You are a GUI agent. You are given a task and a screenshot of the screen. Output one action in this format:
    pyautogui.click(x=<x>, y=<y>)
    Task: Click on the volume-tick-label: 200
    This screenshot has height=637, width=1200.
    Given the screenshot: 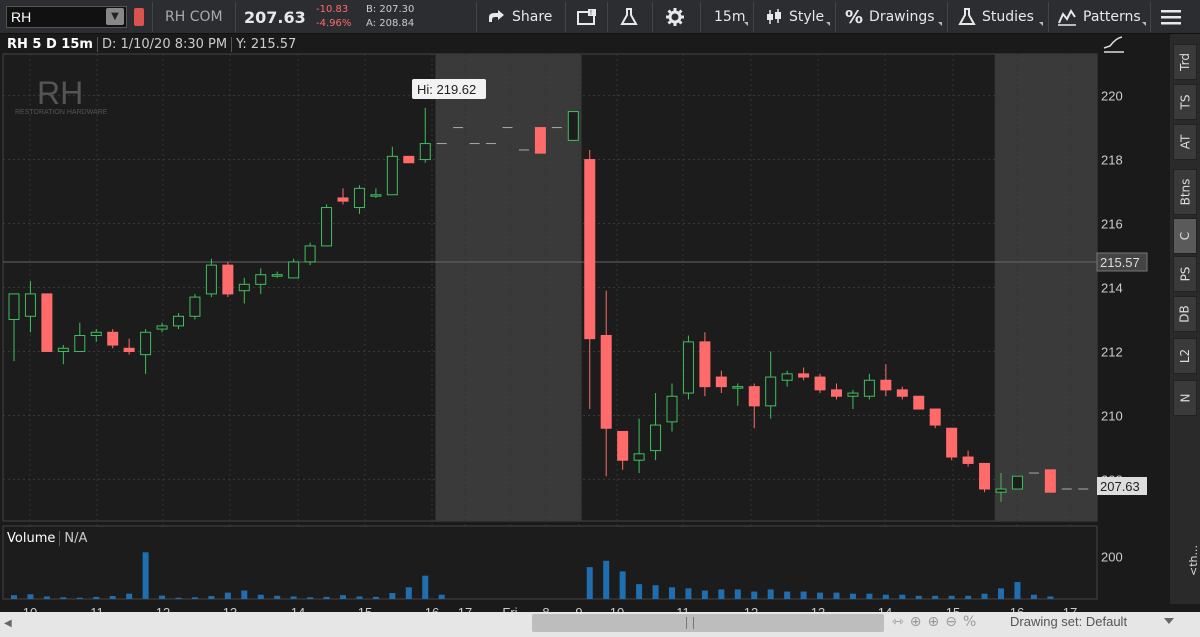 What is the action you would take?
    pyautogui.click(x=1112, y=557)
    